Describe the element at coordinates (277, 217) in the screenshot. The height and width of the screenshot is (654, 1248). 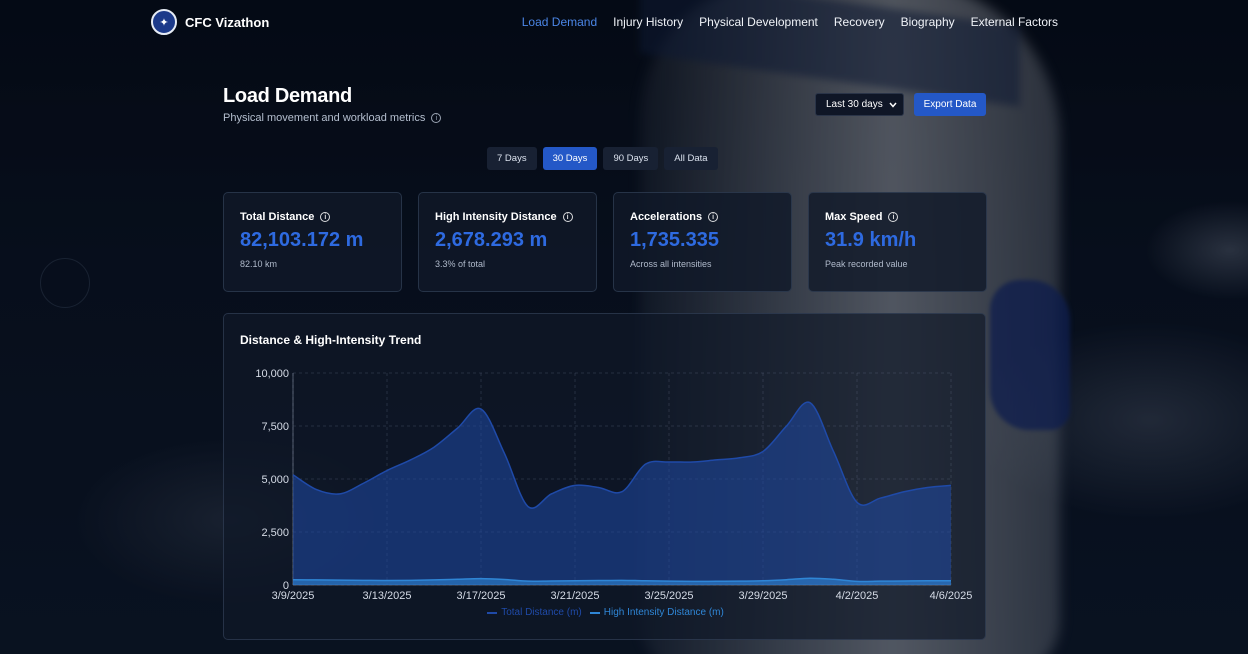
I see `card-label-text: Total Distance` at that location.